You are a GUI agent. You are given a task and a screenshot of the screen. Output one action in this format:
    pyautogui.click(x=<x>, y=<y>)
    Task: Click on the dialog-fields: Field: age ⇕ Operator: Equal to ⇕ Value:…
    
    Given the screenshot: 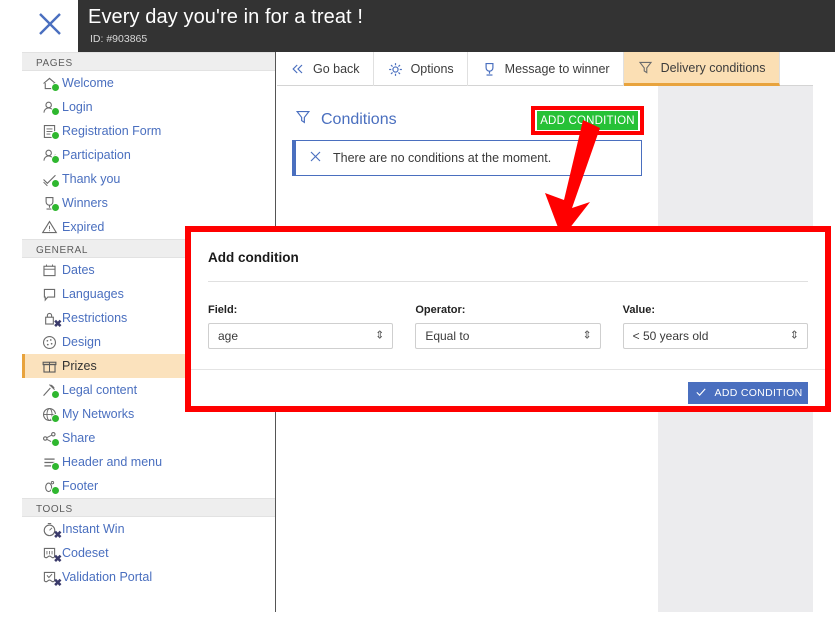 What is the action you would take?
    pyautogui.click(x=508, y=326)
    